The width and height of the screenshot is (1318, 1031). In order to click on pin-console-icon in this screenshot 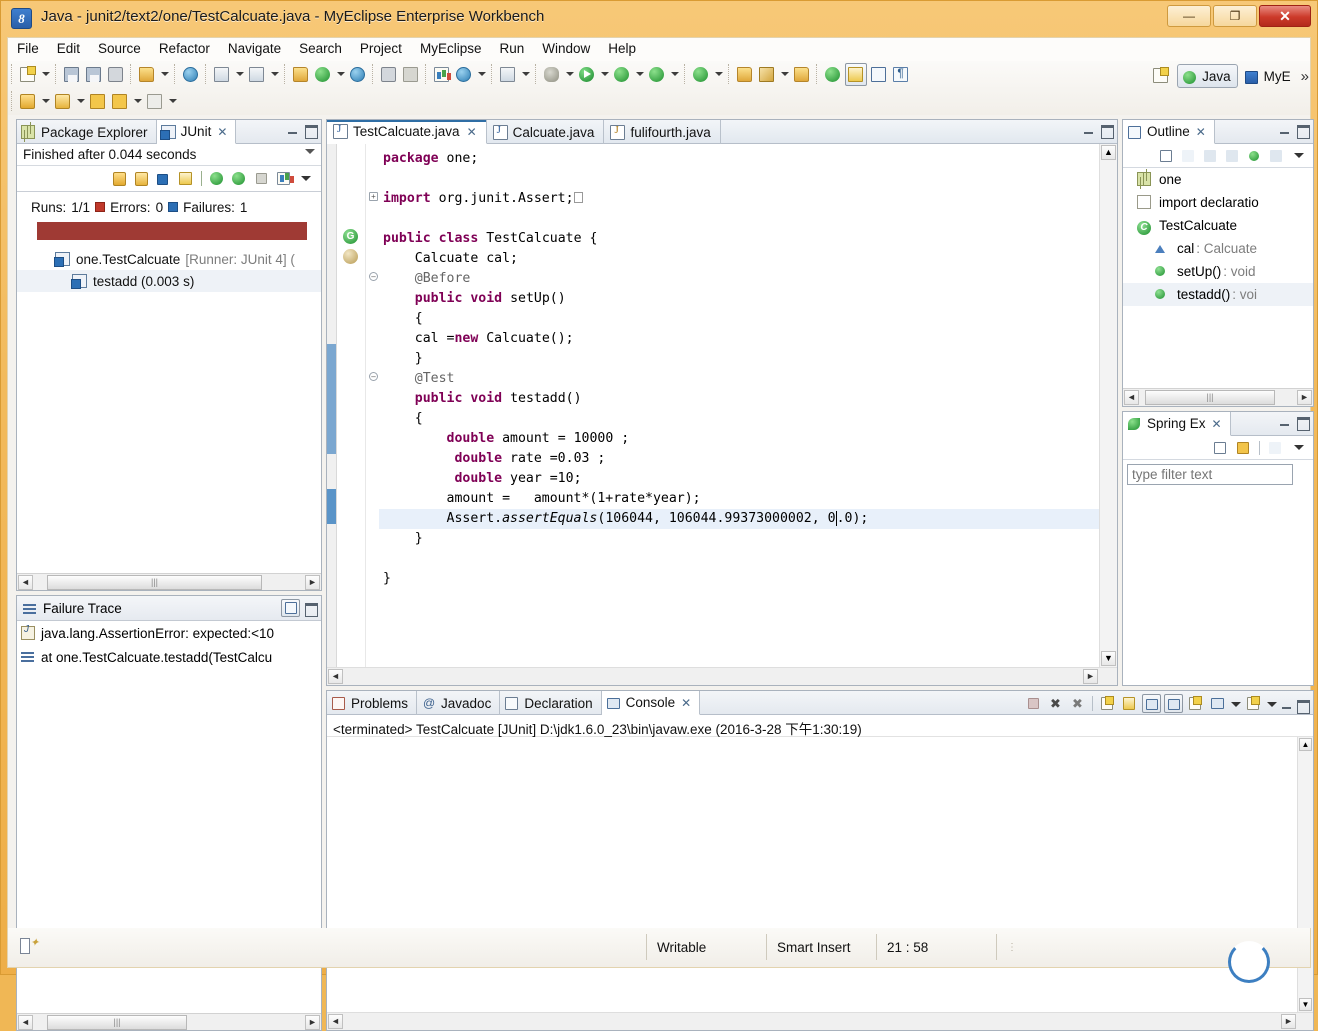, I will do `click(1173, 703)`.